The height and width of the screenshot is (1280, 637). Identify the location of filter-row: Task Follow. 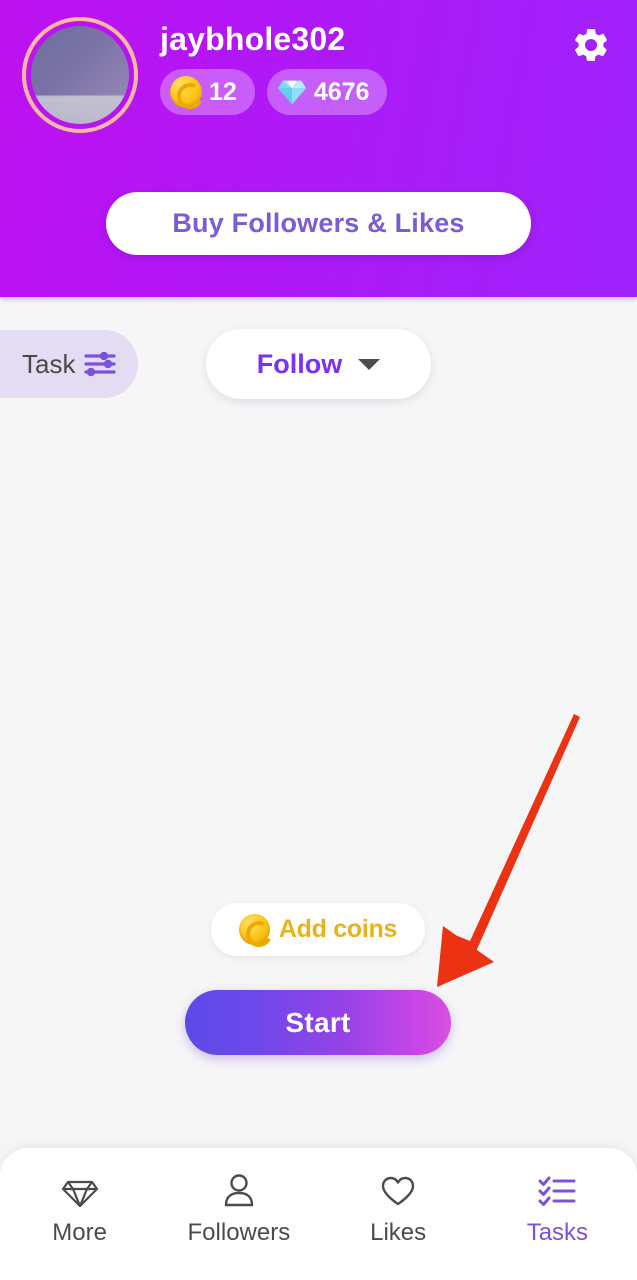
(318, 364).